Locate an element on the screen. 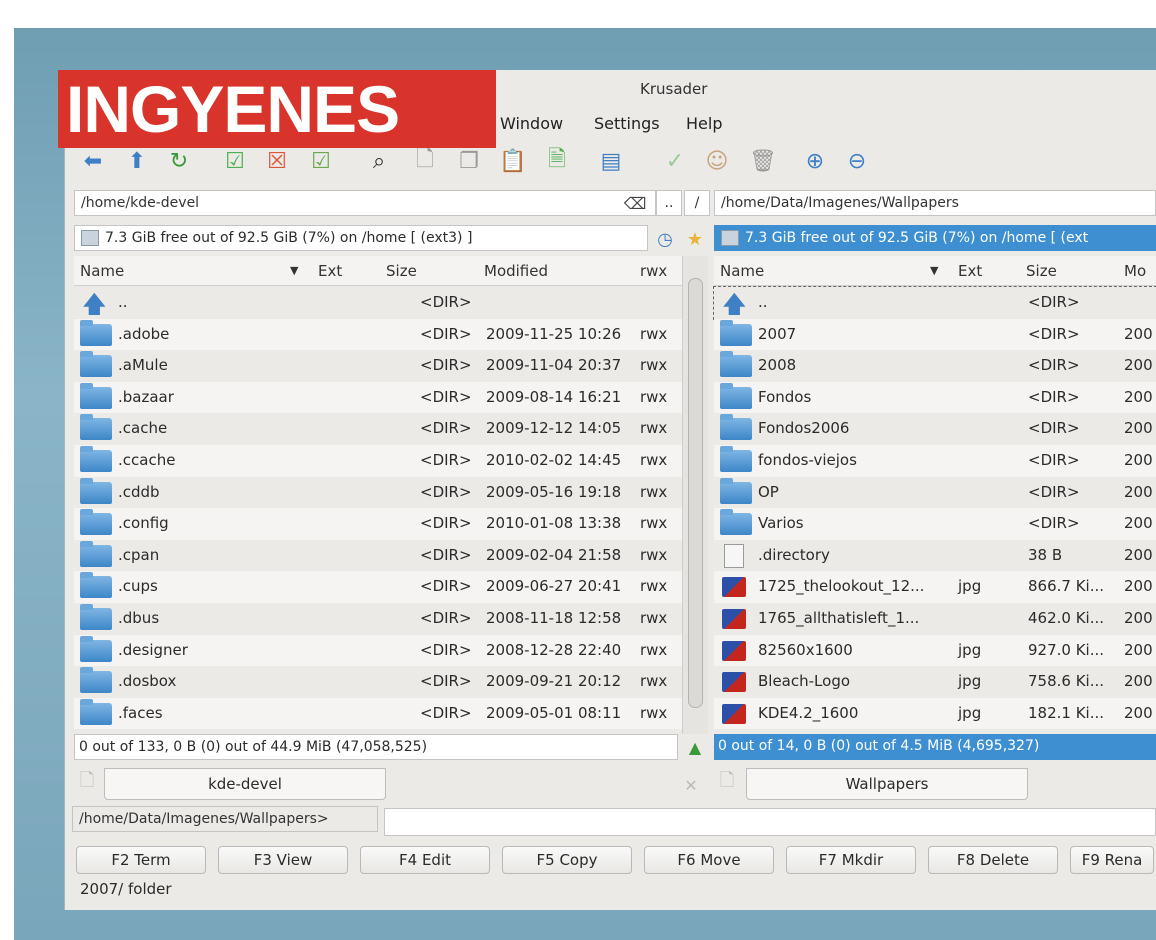 The width and height of the screenshot is (1156, 940). sync-icon: ✓ is located at coordinates (675, 161).